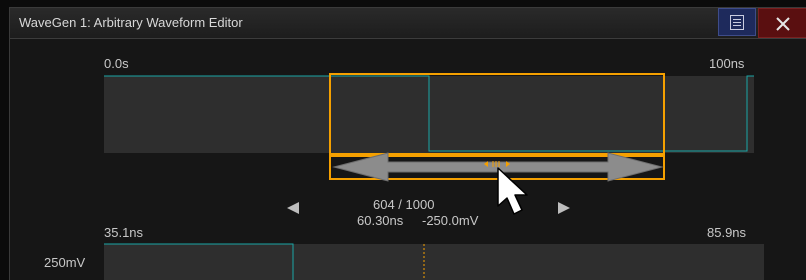 The width and height of the screenshot is (806, 280). What do you see at coordinates (497, 114) in the screenshot?
I see `zoom-window-selection` at bounding box center [497, 114].